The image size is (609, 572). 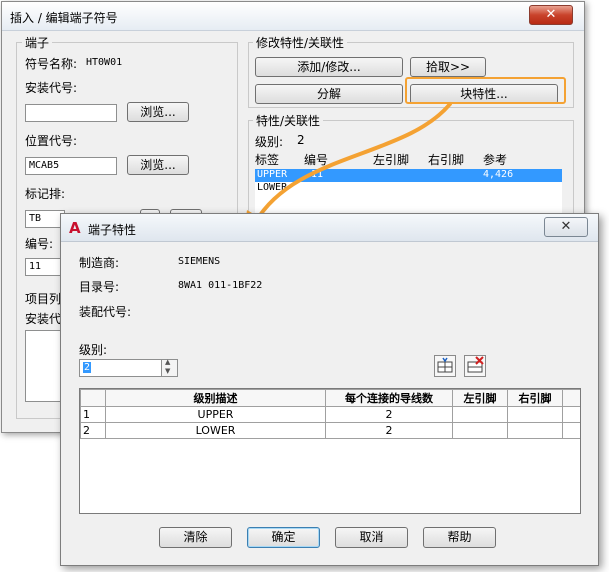 I want to click on table-row: 1 UPPER 2, so click(x=330, y=414).